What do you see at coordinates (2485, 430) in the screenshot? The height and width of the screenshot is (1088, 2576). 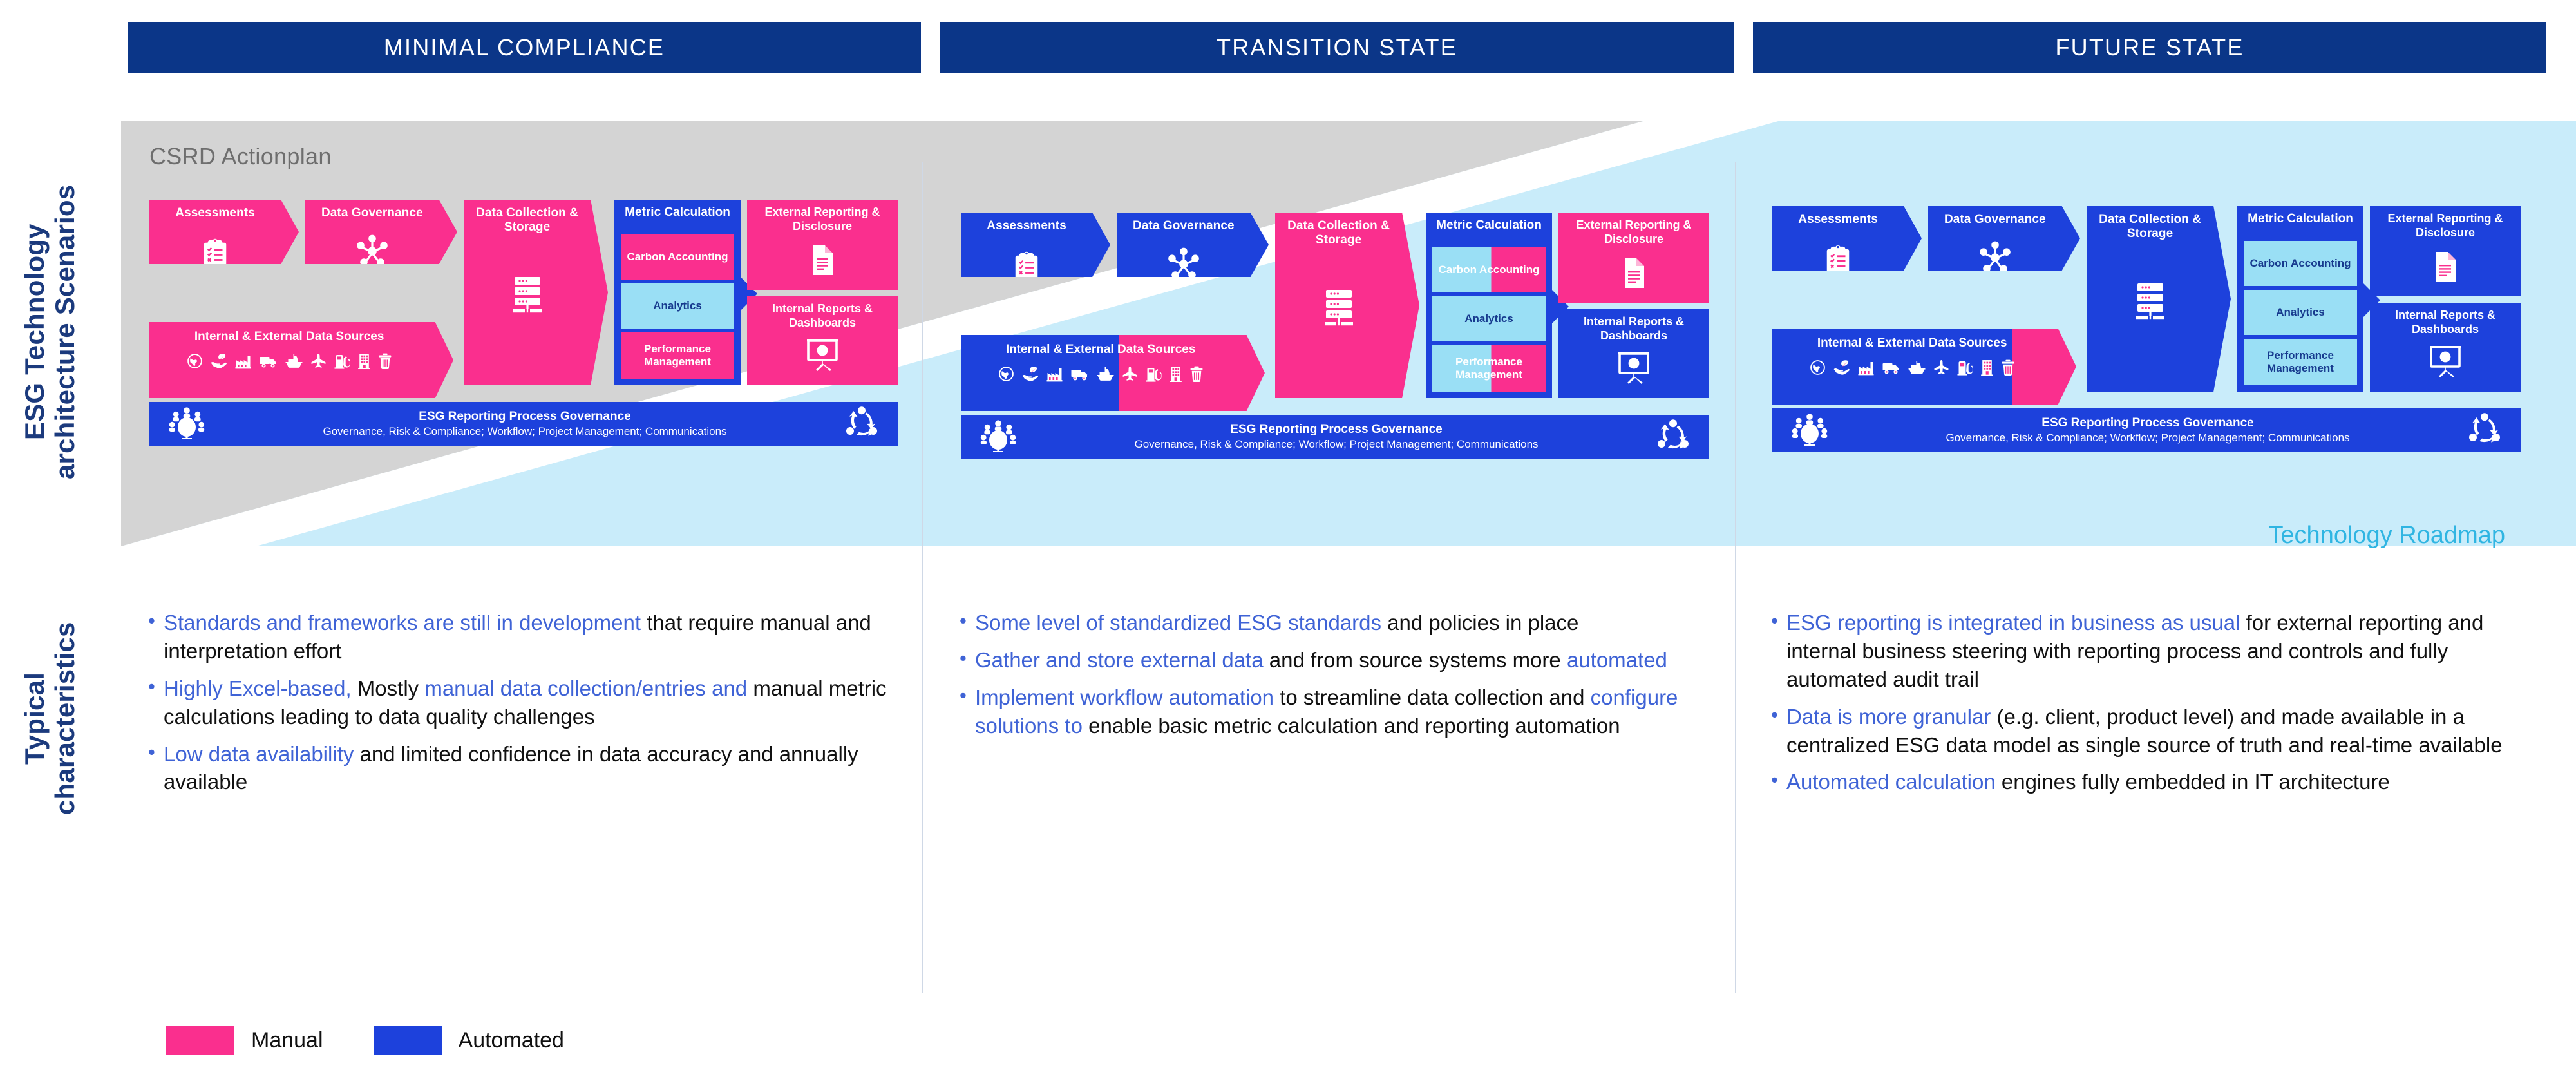 I see `cycle-arrows-icon-wrap` at bounding box center [2485, 430].